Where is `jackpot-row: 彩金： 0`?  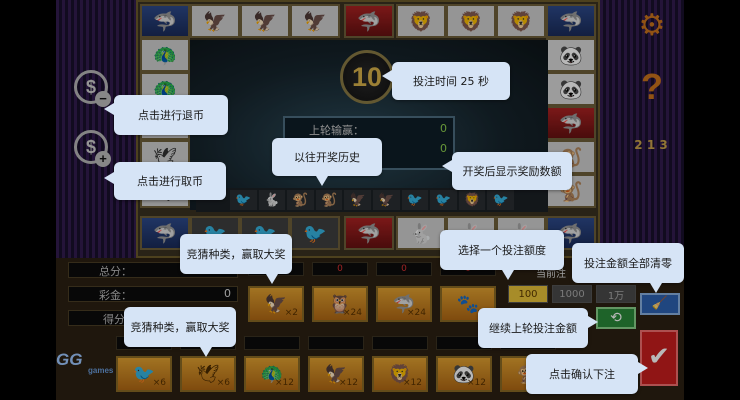 jackpot-row: 彩金： 0 is located at coordinates (153, 294).